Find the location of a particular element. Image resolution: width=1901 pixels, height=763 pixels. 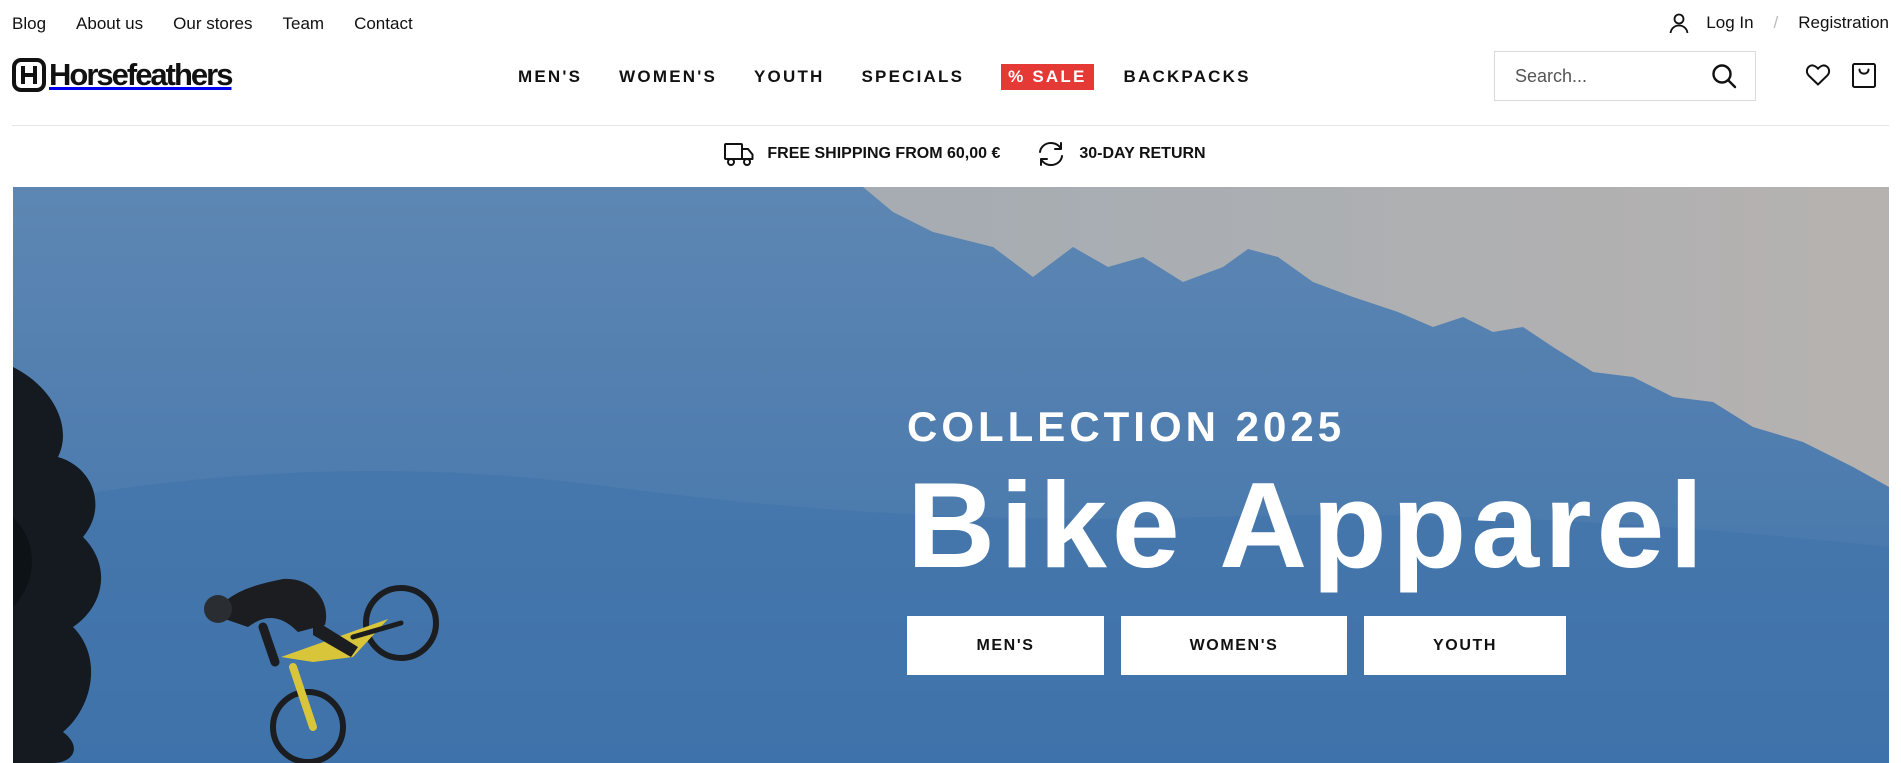

hero-text: COLLECTION 2025 Bike Apparel is located at coordinates (1308, 498).